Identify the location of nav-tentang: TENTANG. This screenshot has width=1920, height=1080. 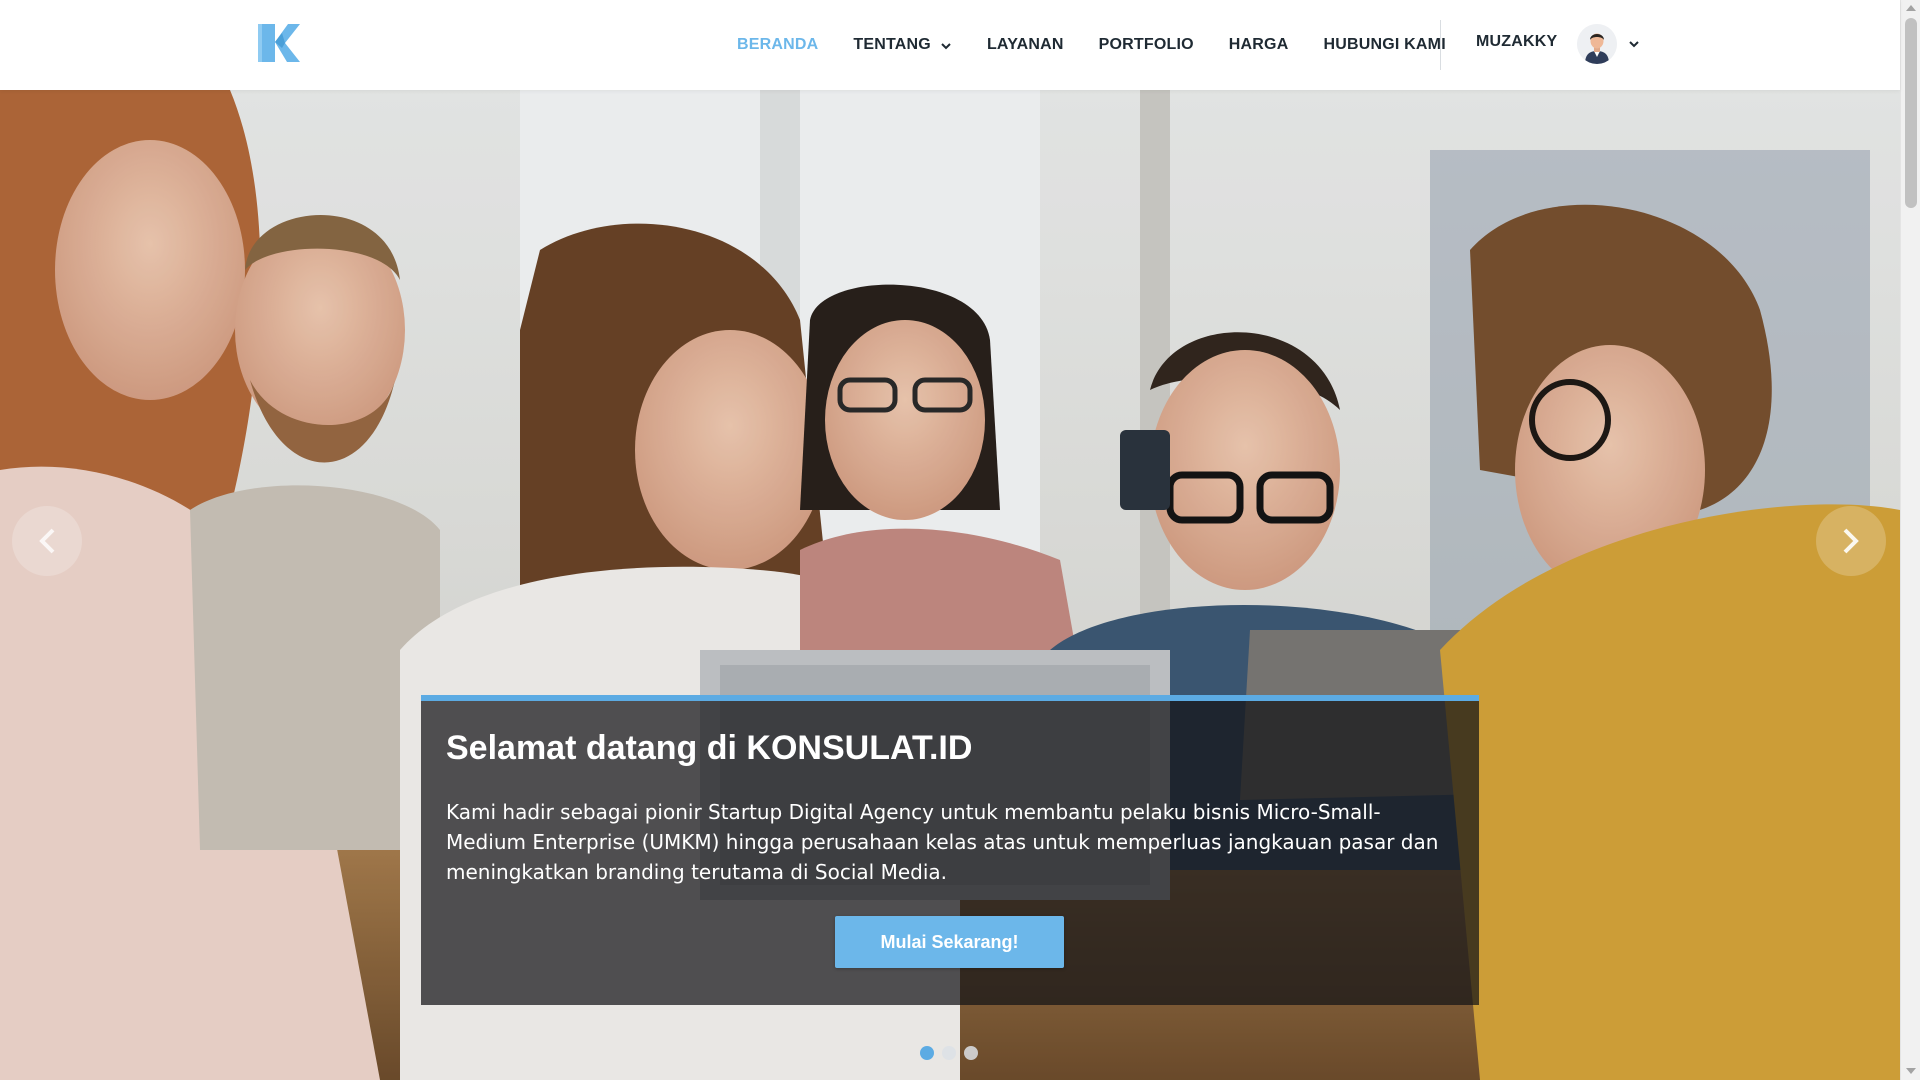
(902, 45).